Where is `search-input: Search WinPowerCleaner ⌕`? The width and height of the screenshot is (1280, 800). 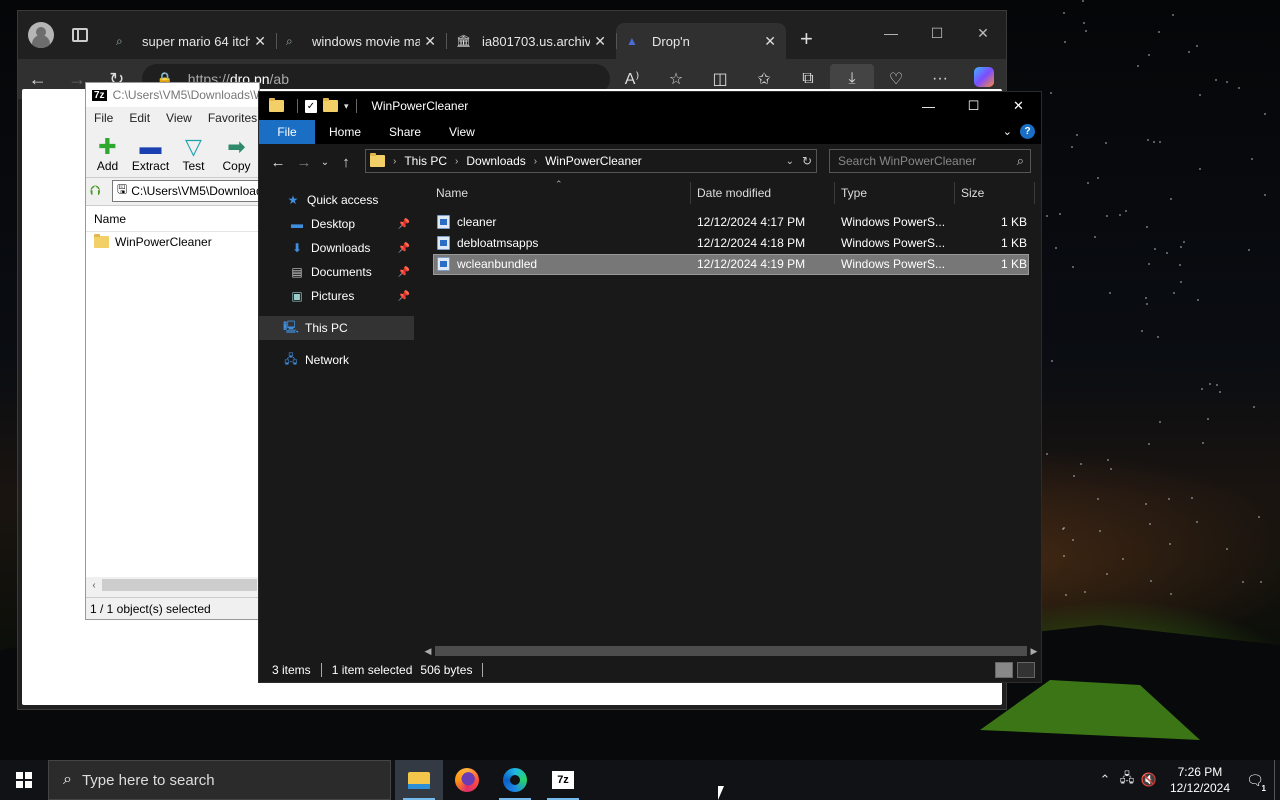
search-input: Search WinPowerCleaner ⌕ is located at coordinates (930, 161).